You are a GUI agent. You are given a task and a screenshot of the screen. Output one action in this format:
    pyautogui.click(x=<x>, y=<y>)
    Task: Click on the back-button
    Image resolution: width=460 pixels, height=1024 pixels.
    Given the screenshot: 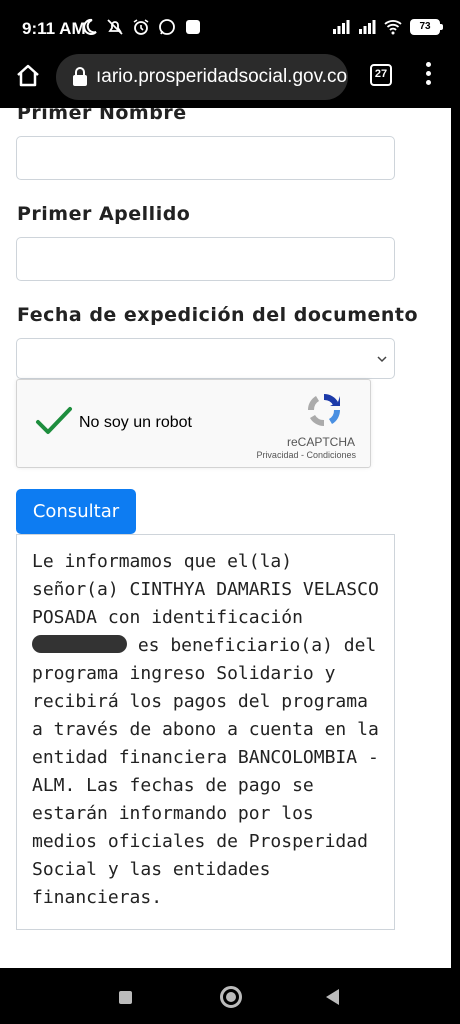 What is the action you would take?
    pyautogui.click(x=332, y=997)
    